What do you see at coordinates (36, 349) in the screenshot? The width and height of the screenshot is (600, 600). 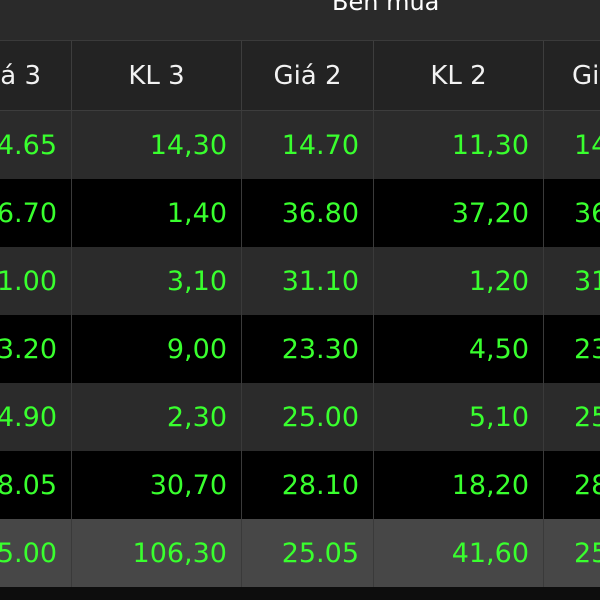 I see `cell-bid-price-3: 23.20` at bounding box center [36, 349].